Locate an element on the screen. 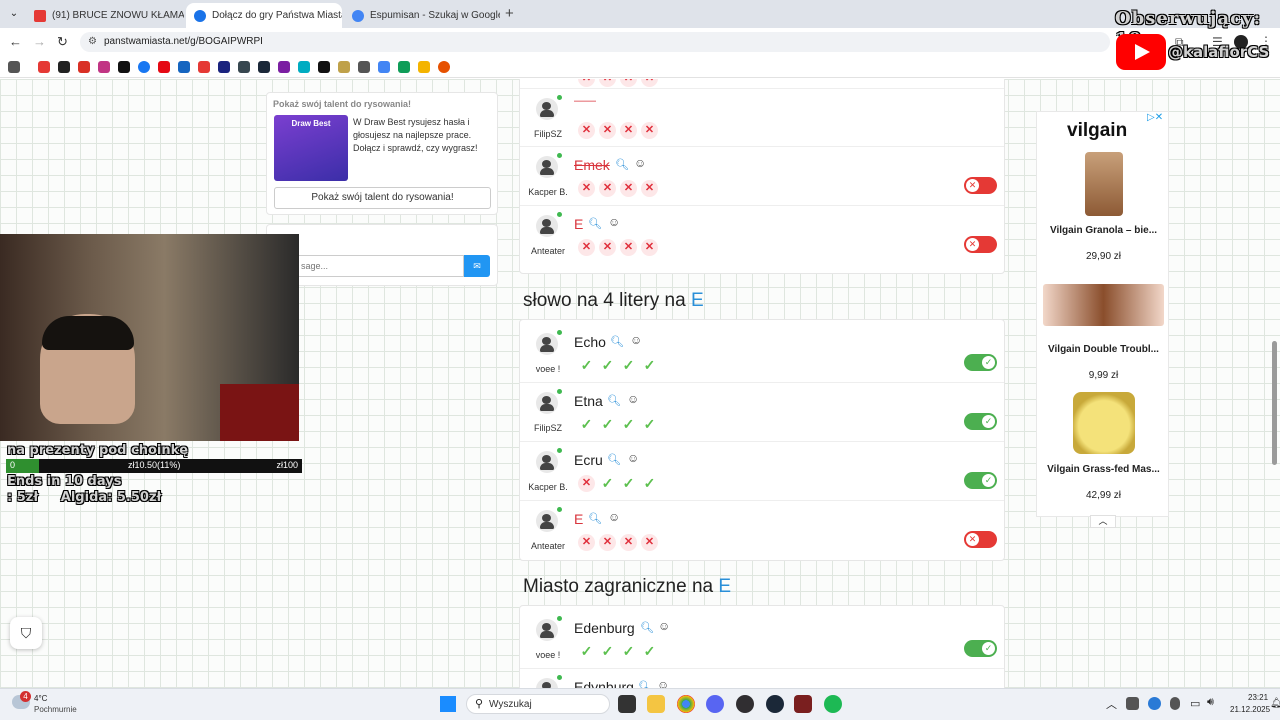 This screenshot has width=1280, height=720. section-heading: słowo na 4 litery na E is located at coordinates (613, 301).